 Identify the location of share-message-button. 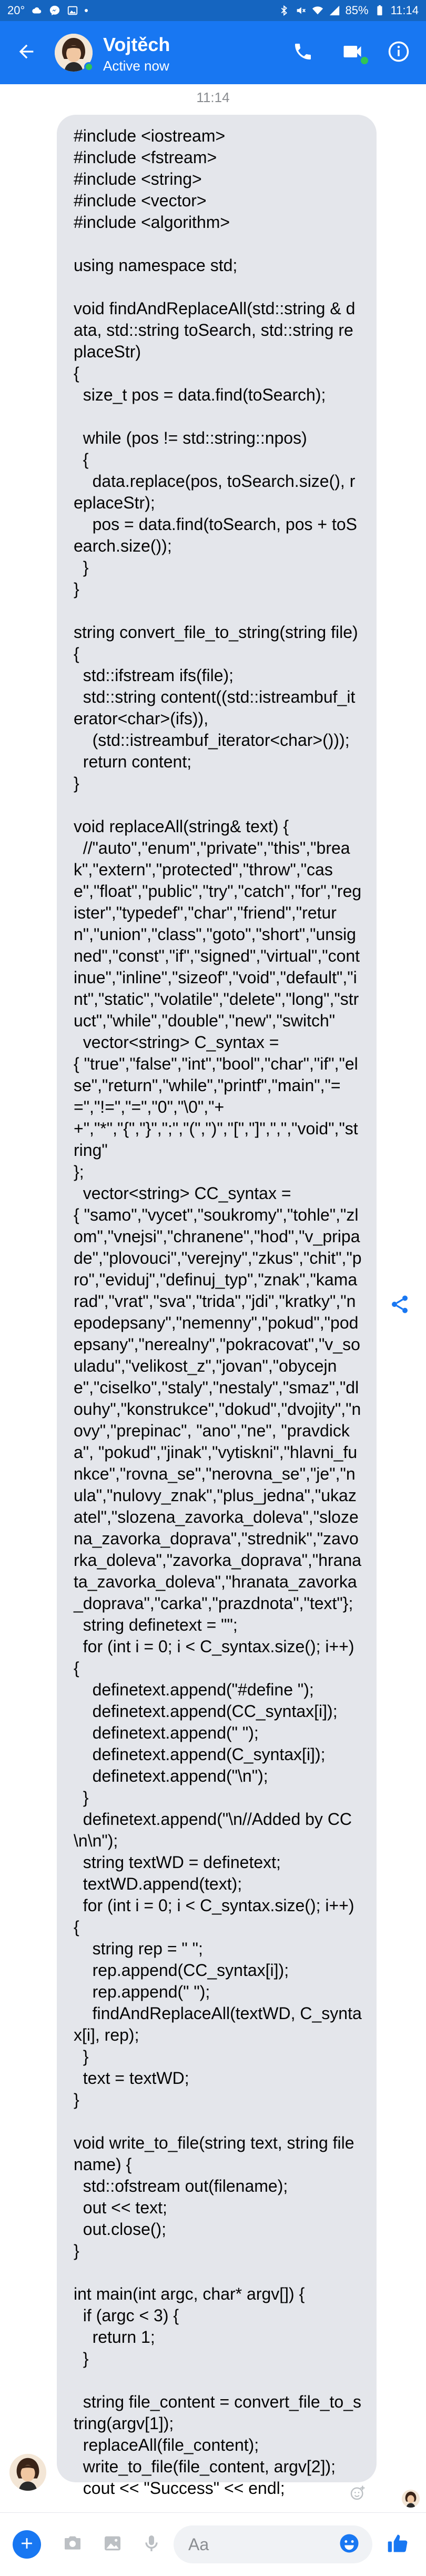
(399, 1305).